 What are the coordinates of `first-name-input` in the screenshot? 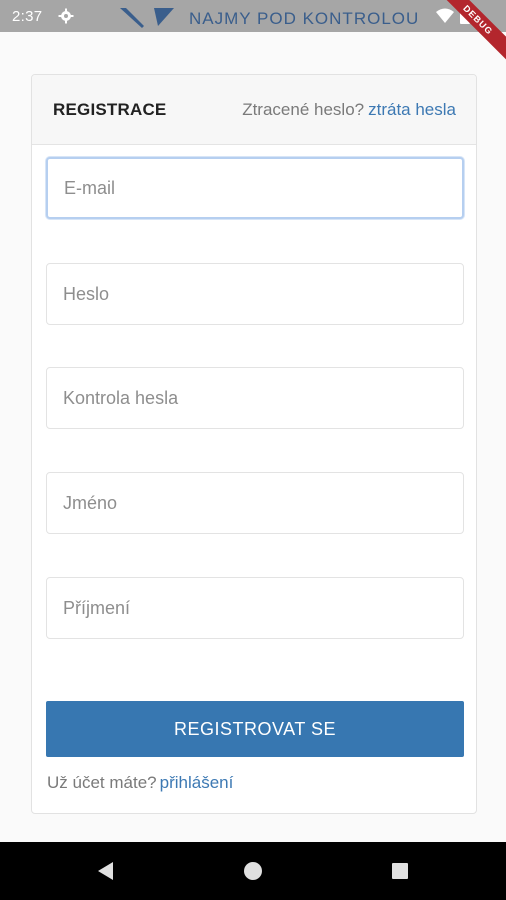 It's located at (255, 503).